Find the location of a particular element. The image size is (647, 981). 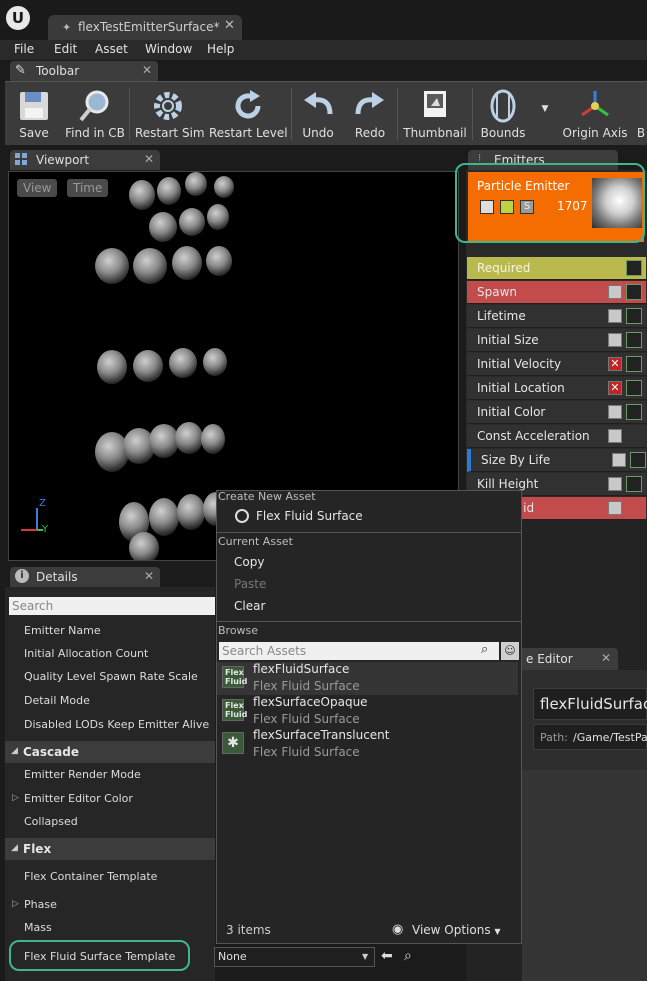

translucent-thumbnail-icon: ✱ is located at coordinates (233, 743).